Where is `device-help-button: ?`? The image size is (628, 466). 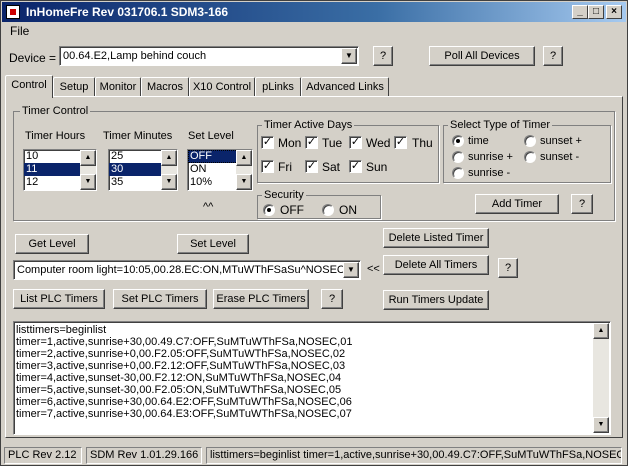 device-help-button: ? is located at coordinates (383, 56).